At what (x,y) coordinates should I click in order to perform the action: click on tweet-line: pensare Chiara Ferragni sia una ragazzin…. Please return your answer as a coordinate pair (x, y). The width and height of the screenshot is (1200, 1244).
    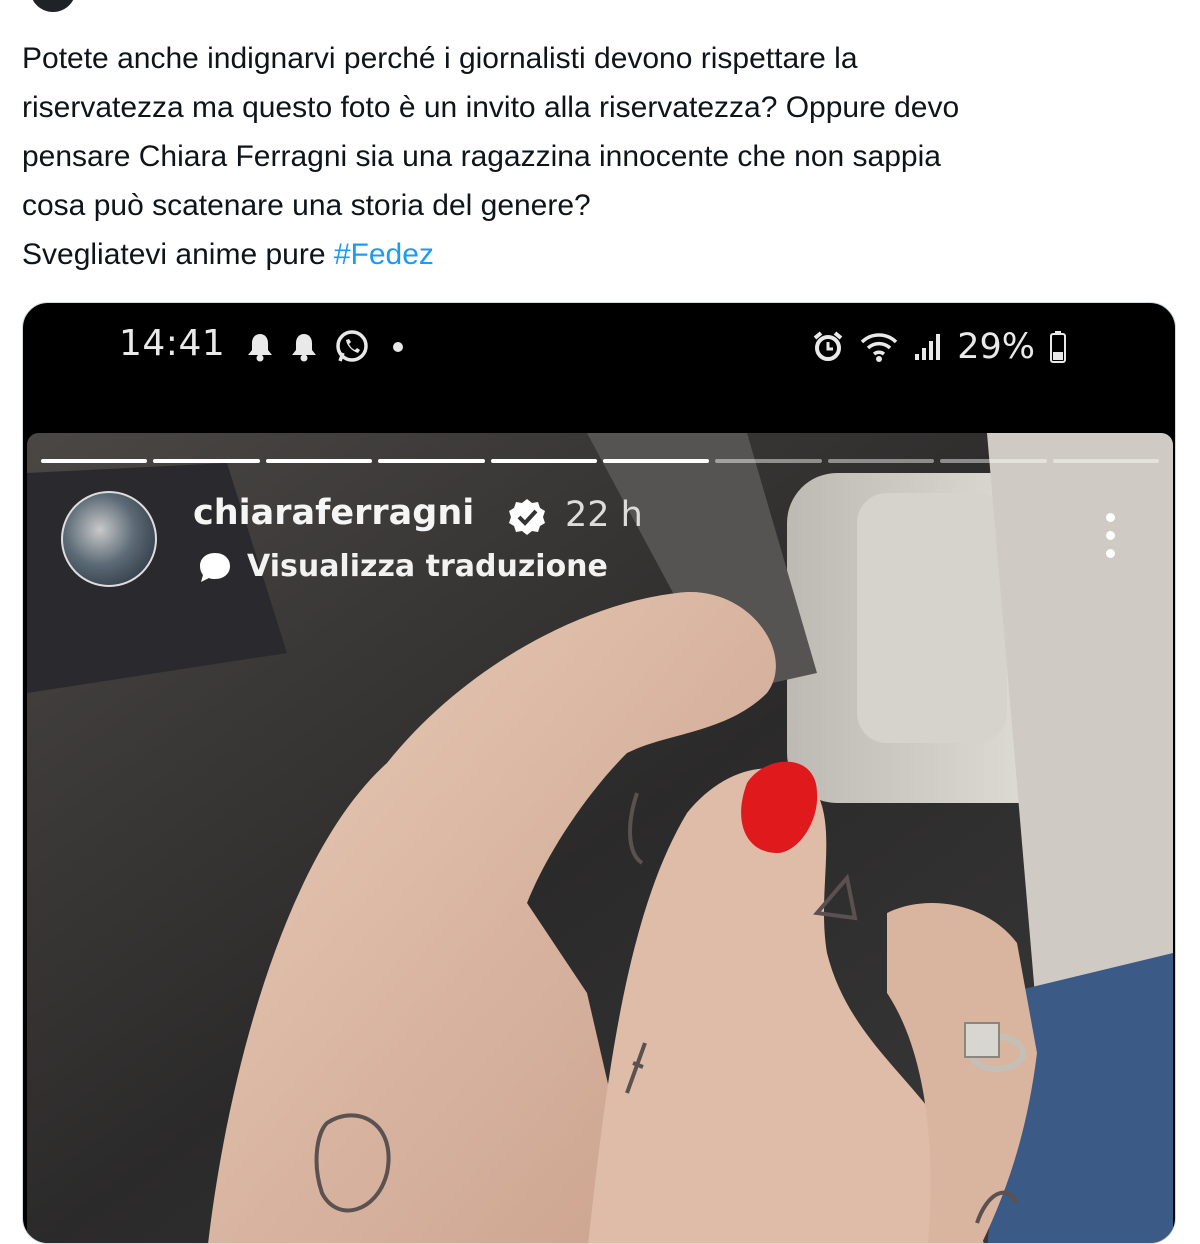
    Looking at the image, I should click on (481, 156).